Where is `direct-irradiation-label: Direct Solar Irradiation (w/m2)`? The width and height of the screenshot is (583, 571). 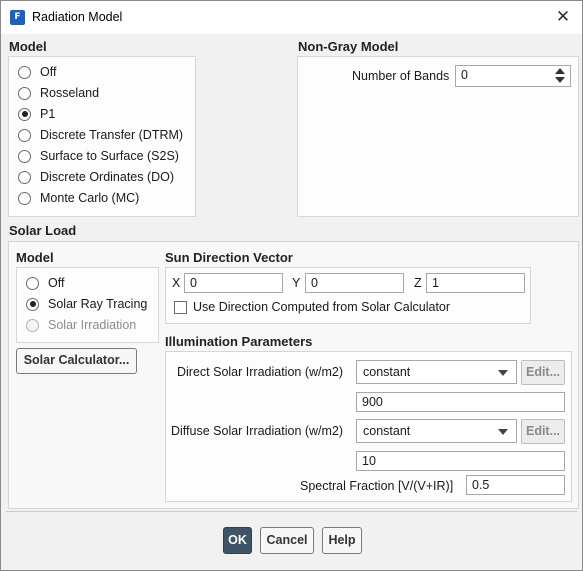 direct-irradiation-label: Direct Solar Irradiation (w/m2) is located at coordinates (260, 372).